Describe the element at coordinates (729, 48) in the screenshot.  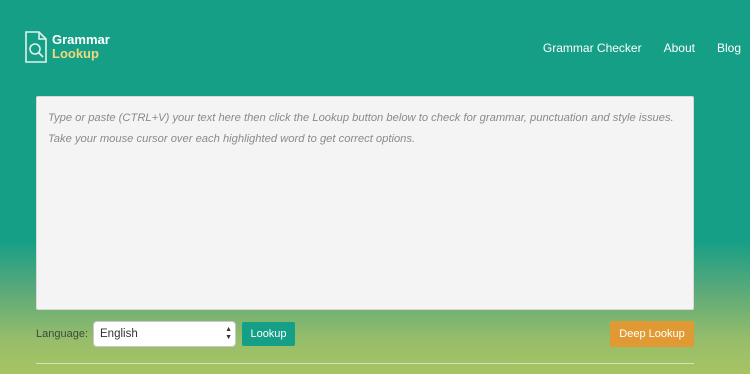
I see `nav-blog: Blog` at that location.